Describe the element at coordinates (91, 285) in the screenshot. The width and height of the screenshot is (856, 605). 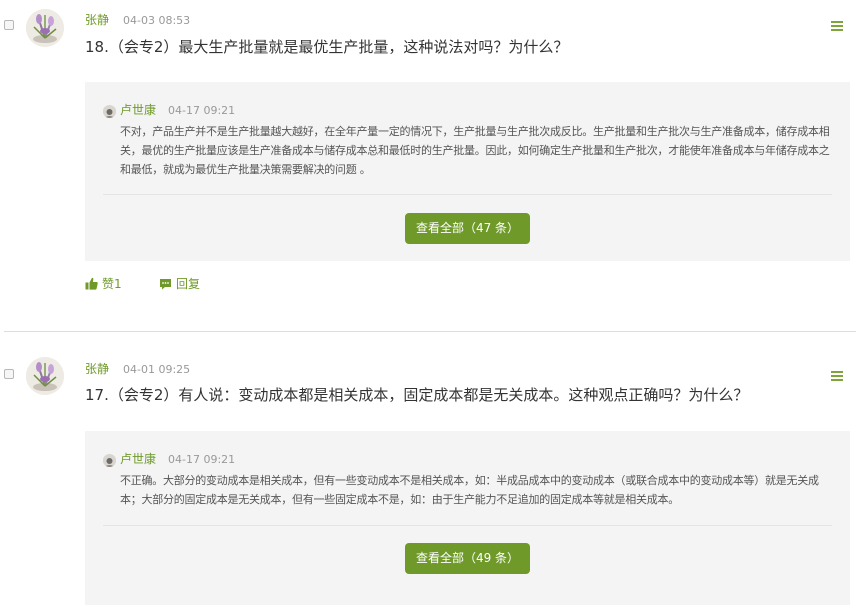
I see `thumbs-up-icon` at that location.